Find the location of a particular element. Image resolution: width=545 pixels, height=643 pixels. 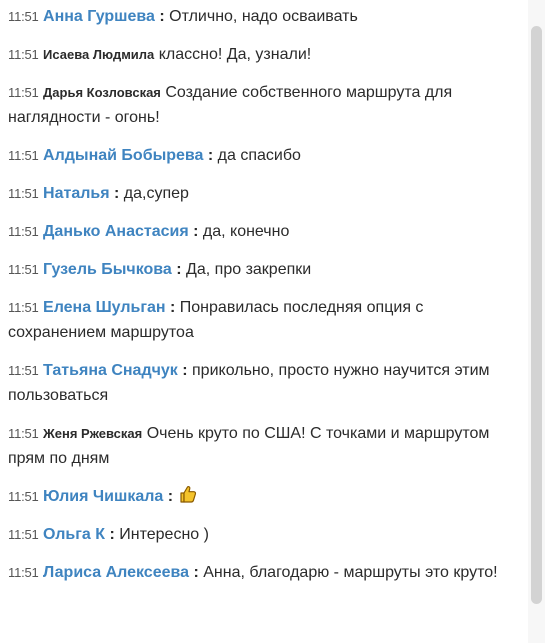

message-author: Наталья is located at coordinates (76, 193).